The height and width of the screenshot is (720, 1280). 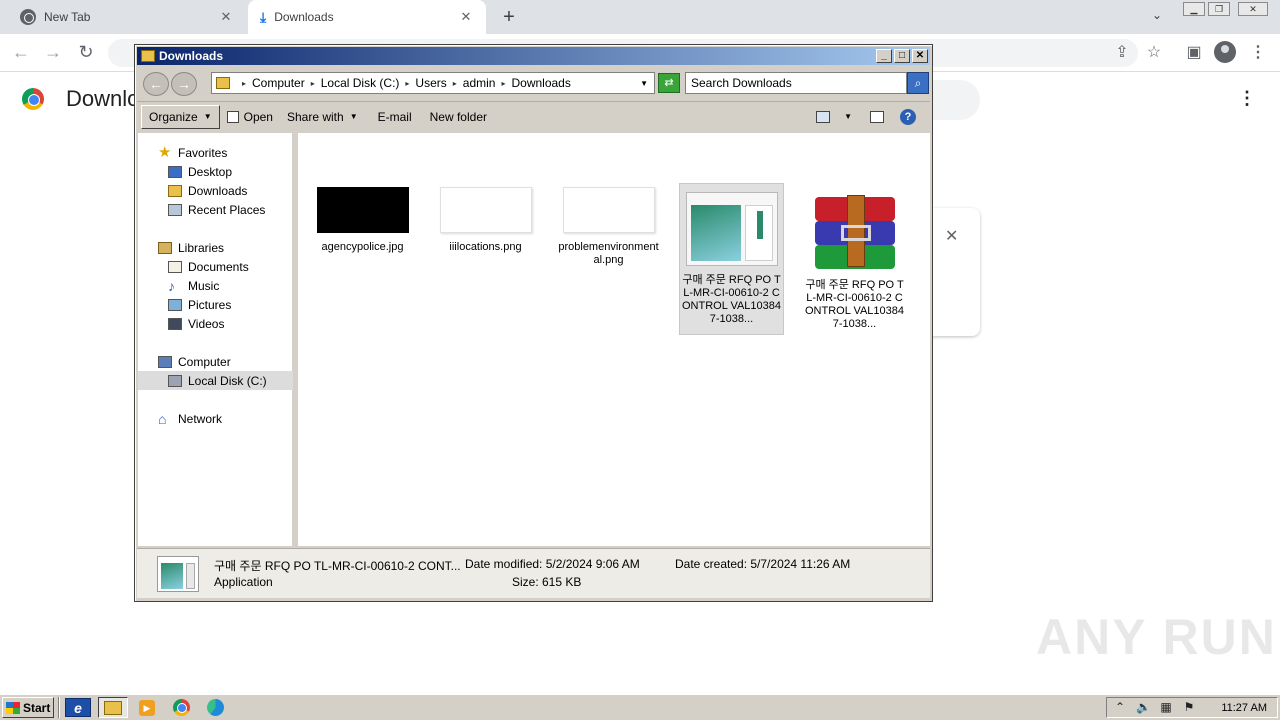 I want to click on close-window-button: ✕, so click(x=1253, y=9).